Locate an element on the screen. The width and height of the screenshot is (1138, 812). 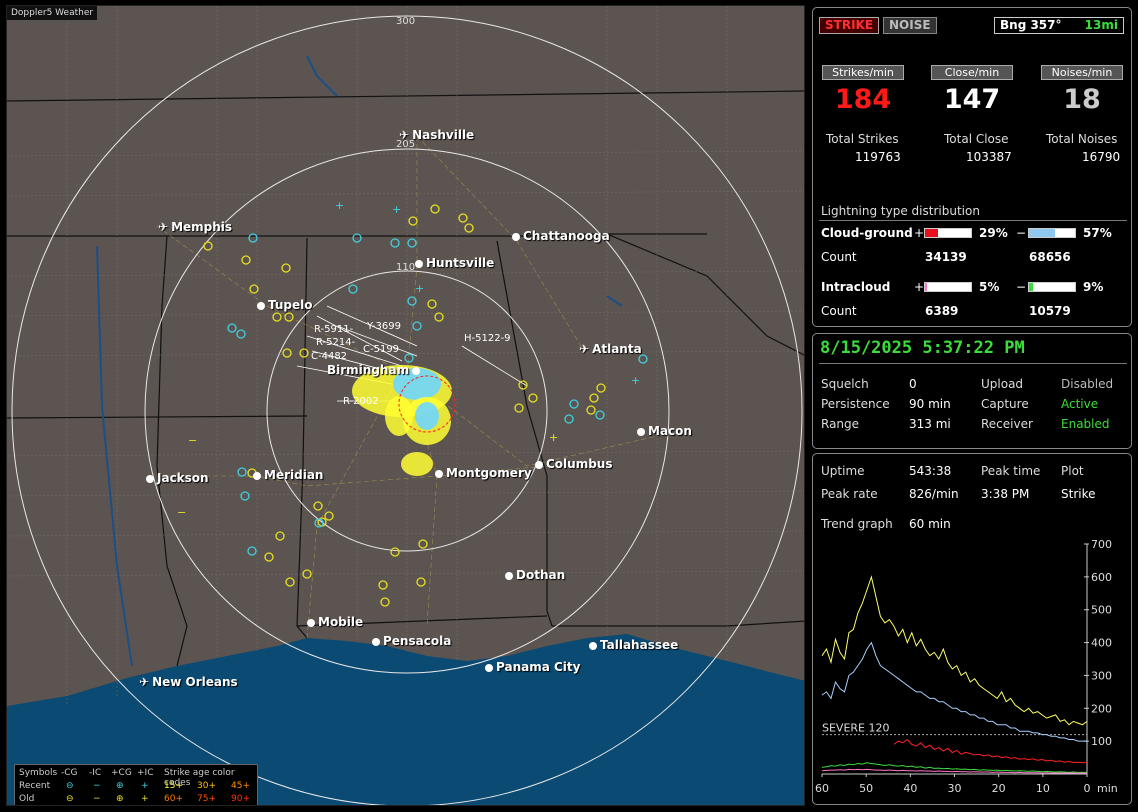
legend-recent-label: Recent is located at coordinates (35, 786).